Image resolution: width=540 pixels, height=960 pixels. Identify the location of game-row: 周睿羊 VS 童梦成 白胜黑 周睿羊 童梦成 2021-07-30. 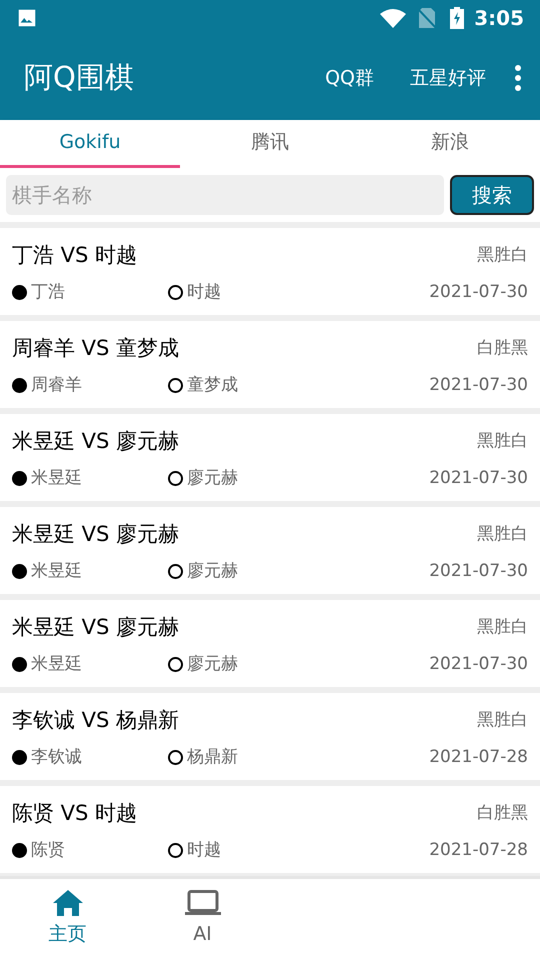
(270, 364).